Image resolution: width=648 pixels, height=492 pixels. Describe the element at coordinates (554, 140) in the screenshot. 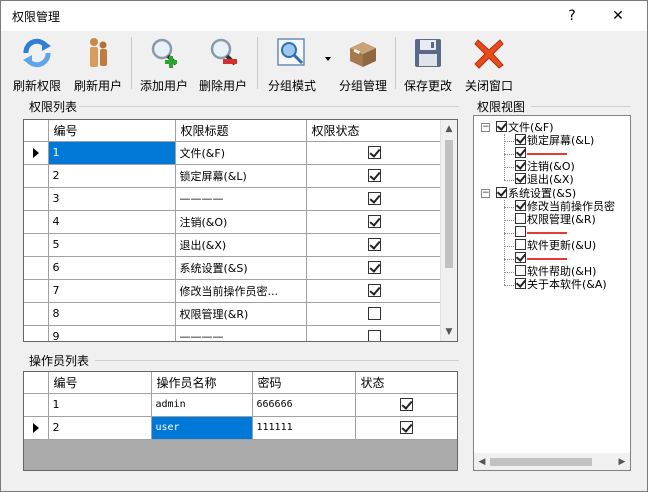

I see `tree-child-node: 锁定屏幕(&L)` at that location.